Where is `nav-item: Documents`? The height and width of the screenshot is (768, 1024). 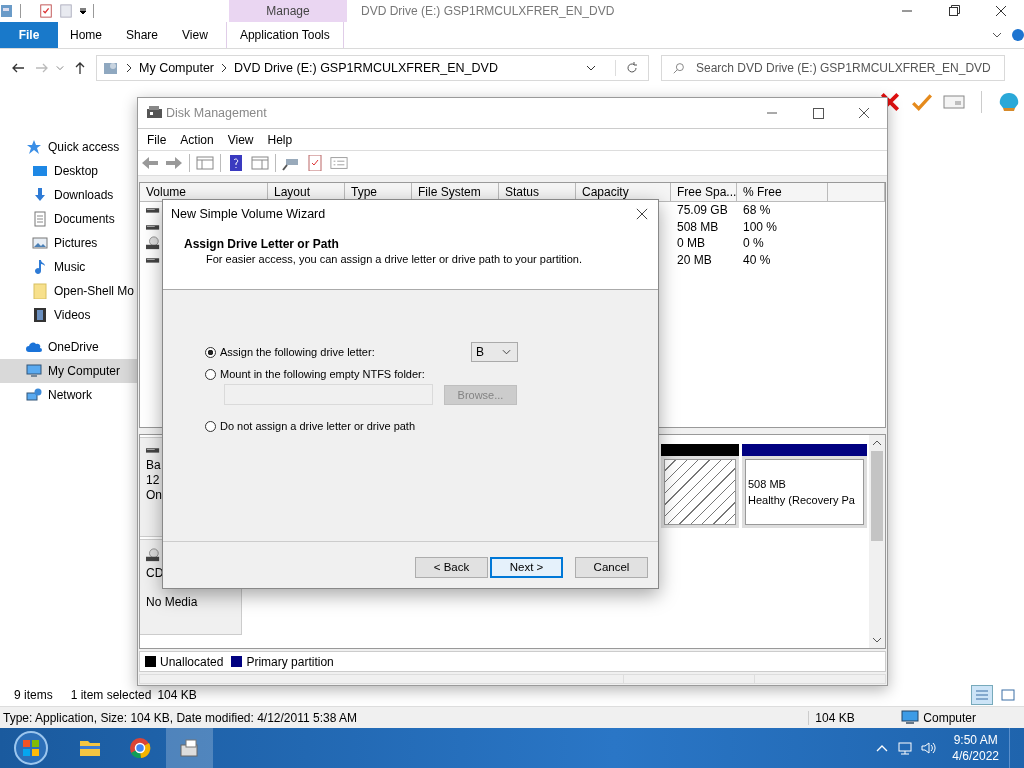
nav-item: Documents is located at coordinates (68, 219).